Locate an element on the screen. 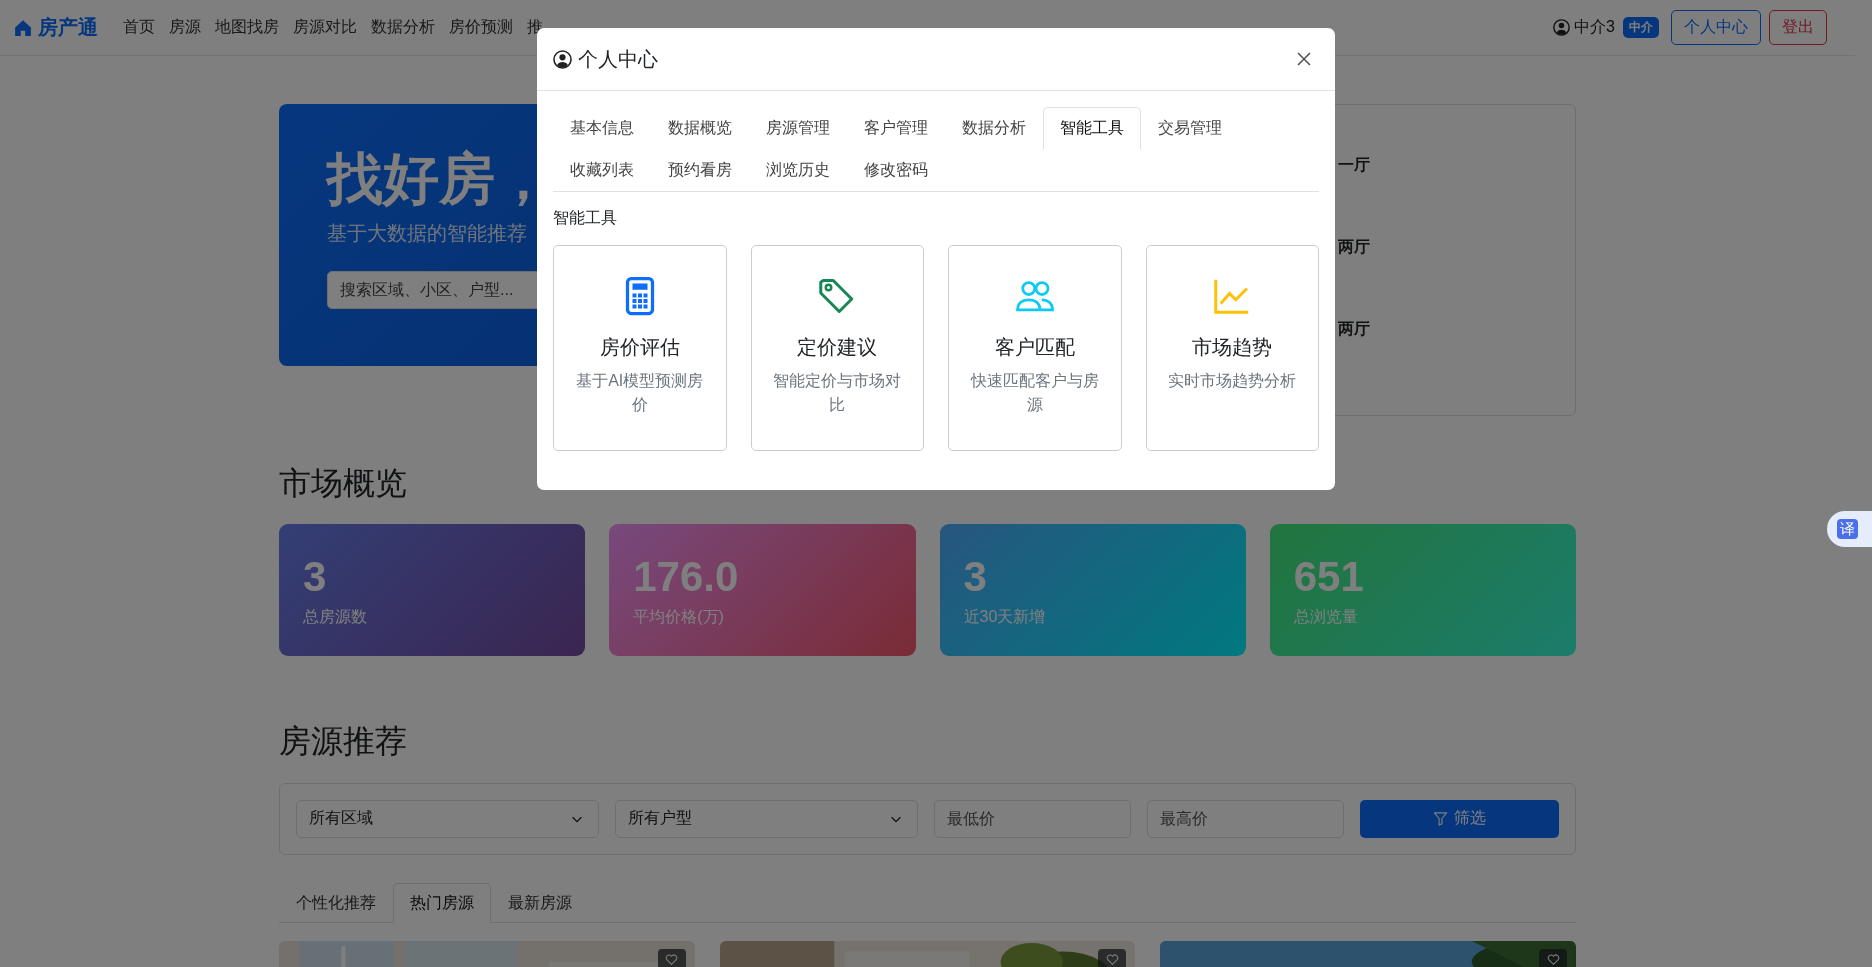  house-icon is located at coordinates (23, 27).